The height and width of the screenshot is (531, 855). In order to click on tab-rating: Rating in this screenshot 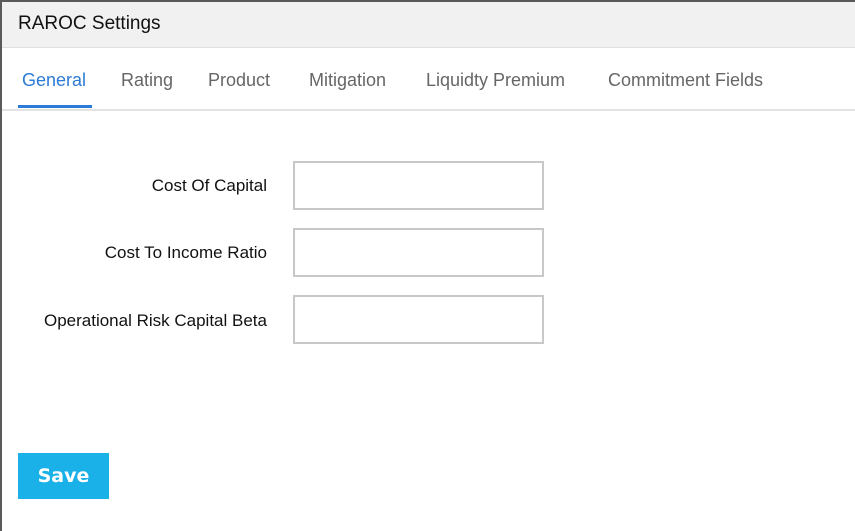, I will do `click(147, 80)`.